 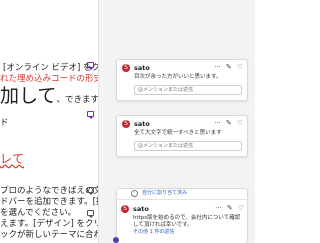 I want to click on doc-text-line: [オンライン ビデオ] をク, so click(x=50, y=68).